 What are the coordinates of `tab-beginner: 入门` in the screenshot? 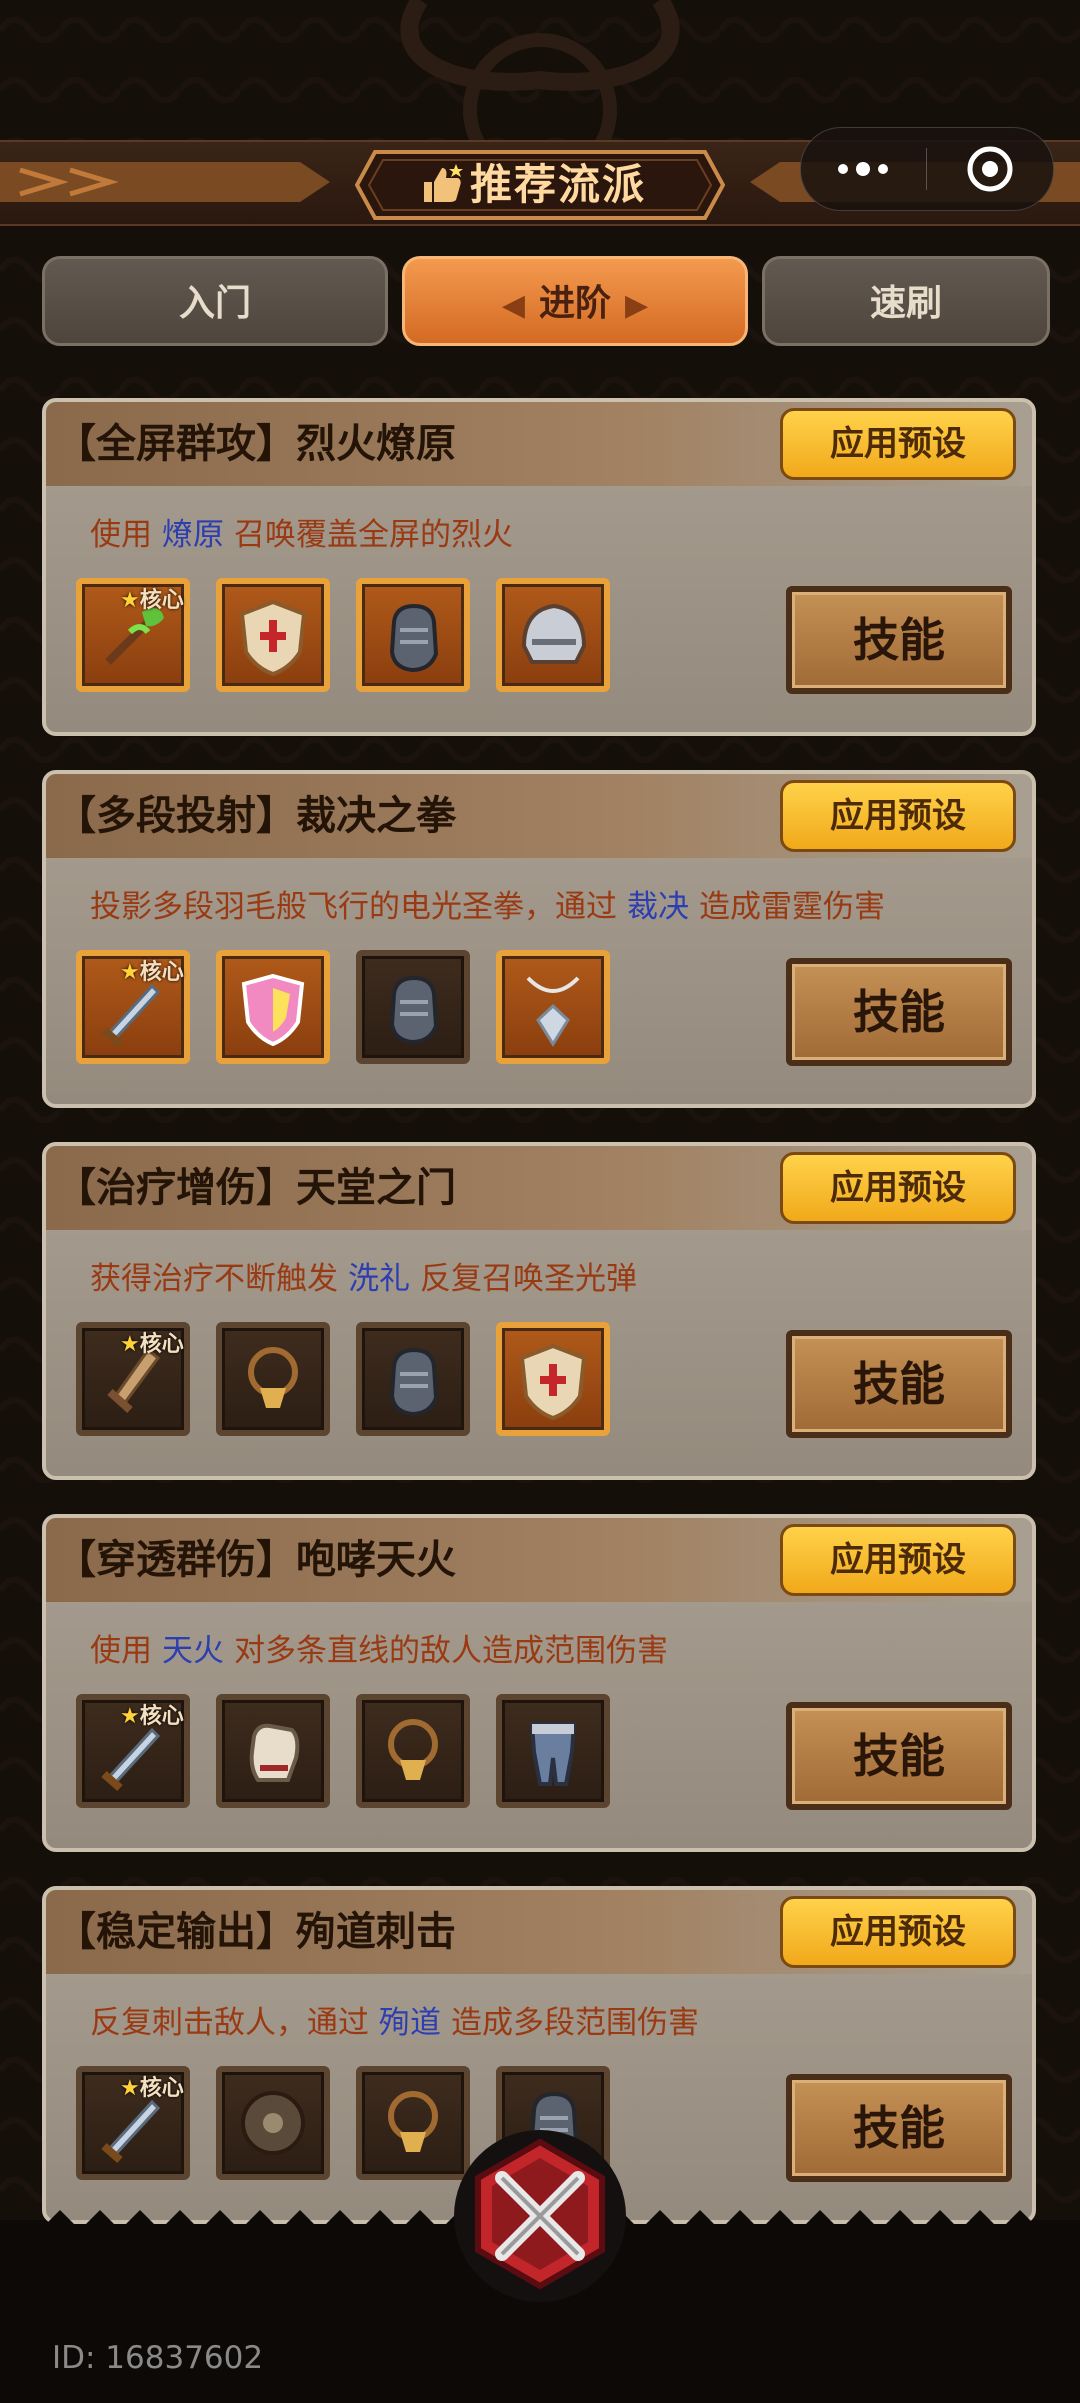 It's located at (215, 301).